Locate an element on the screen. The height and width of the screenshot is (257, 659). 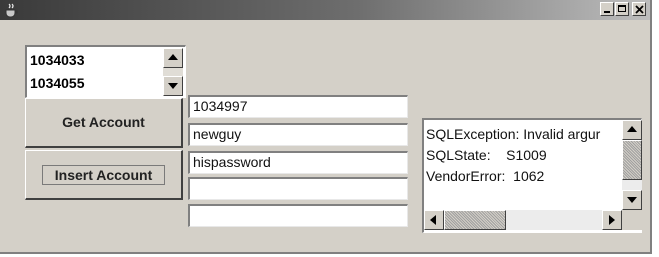
close-button is located at coordinates (639, 9).